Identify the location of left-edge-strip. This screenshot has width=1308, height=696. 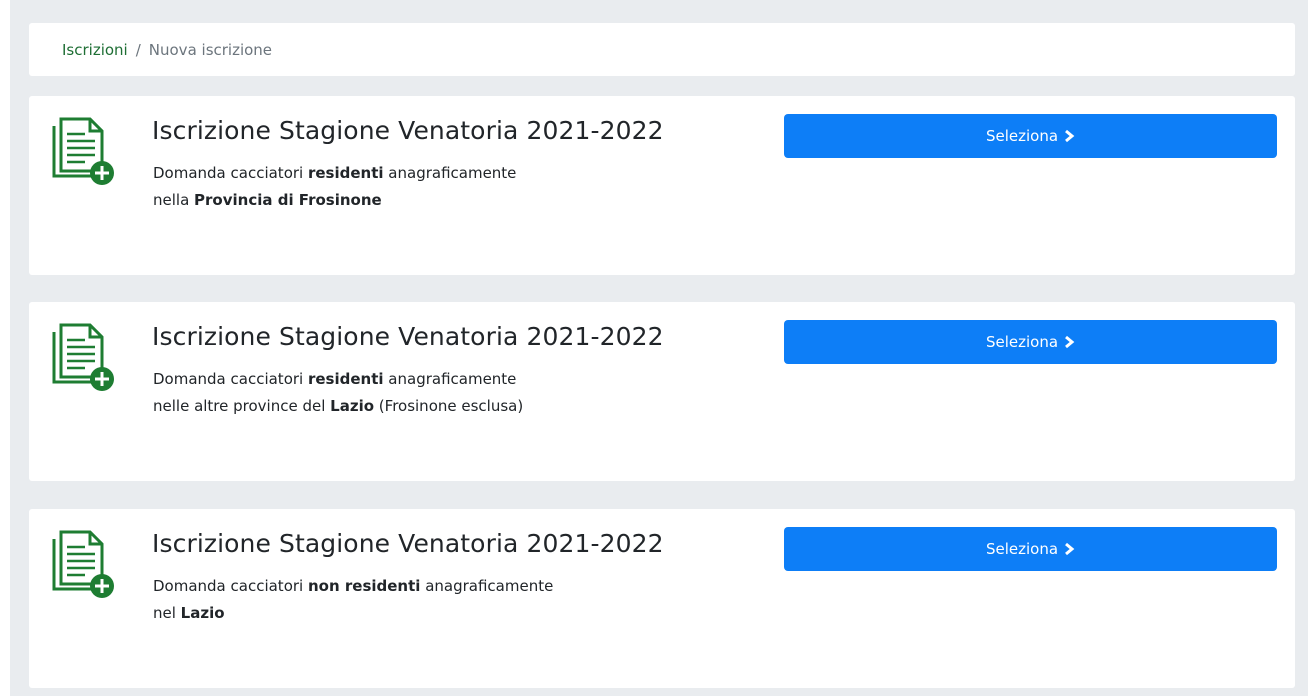
(5, 348).